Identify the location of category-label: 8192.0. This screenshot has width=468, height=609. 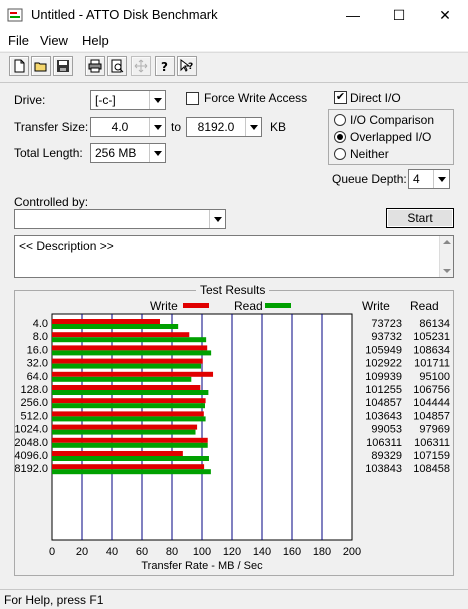
(31, 469).